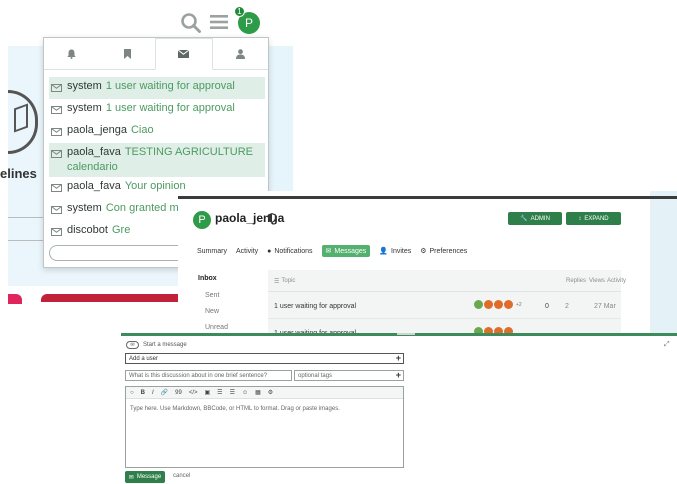 Image resolution: width=677 pixels, height=484 pixels. I want to click on expand-button: ↕ EXPAND, so click(593, 218).